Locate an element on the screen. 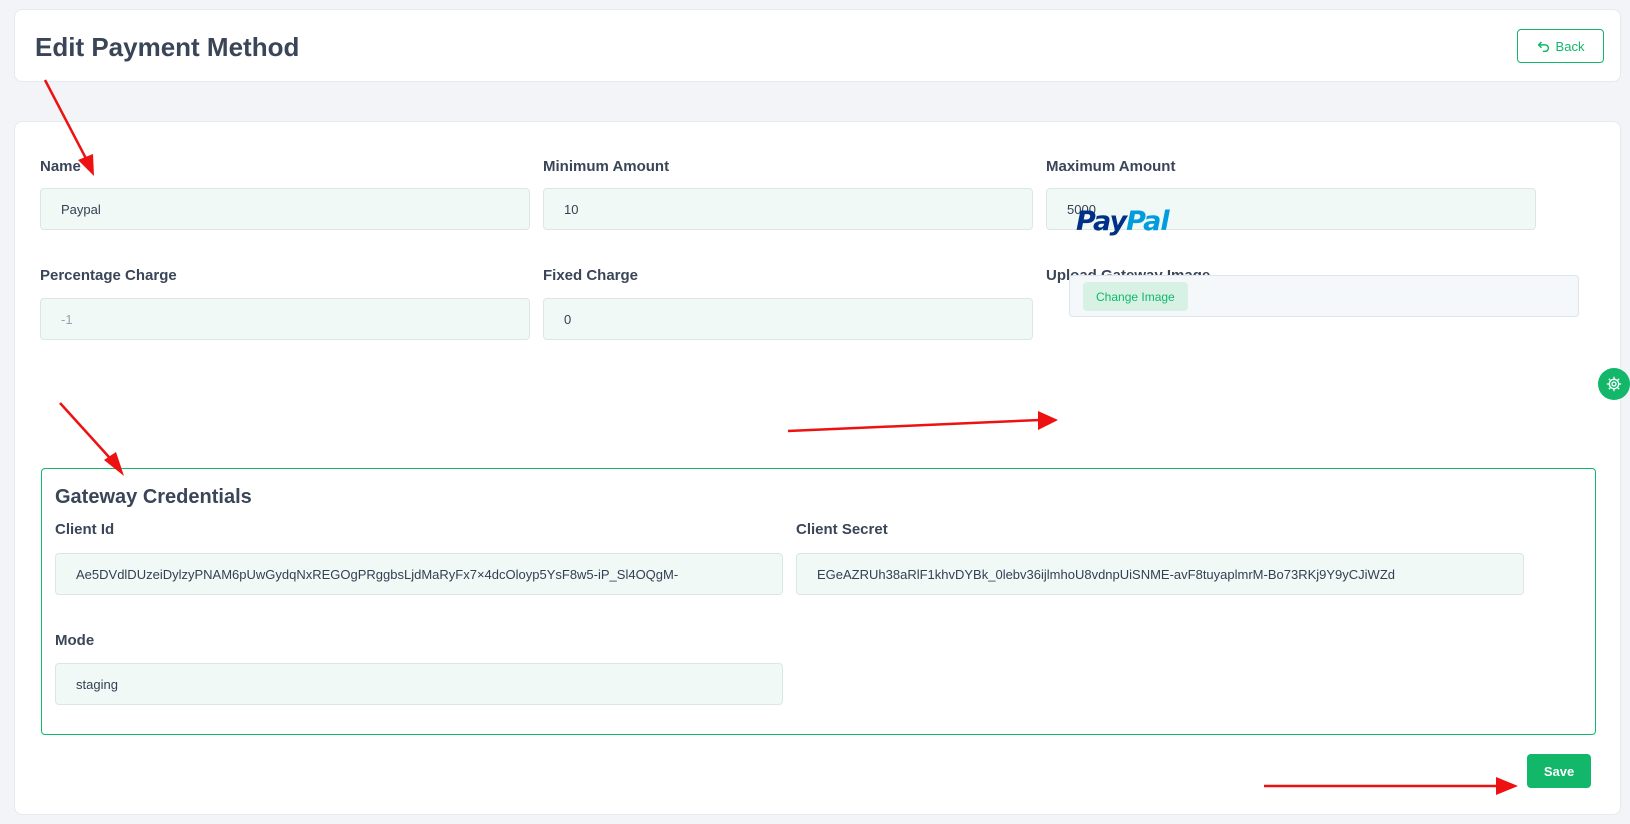 Image resolution: width=1630 pixels, height=824 pixels. save-button: Save is located at coordinates (1559, 771).